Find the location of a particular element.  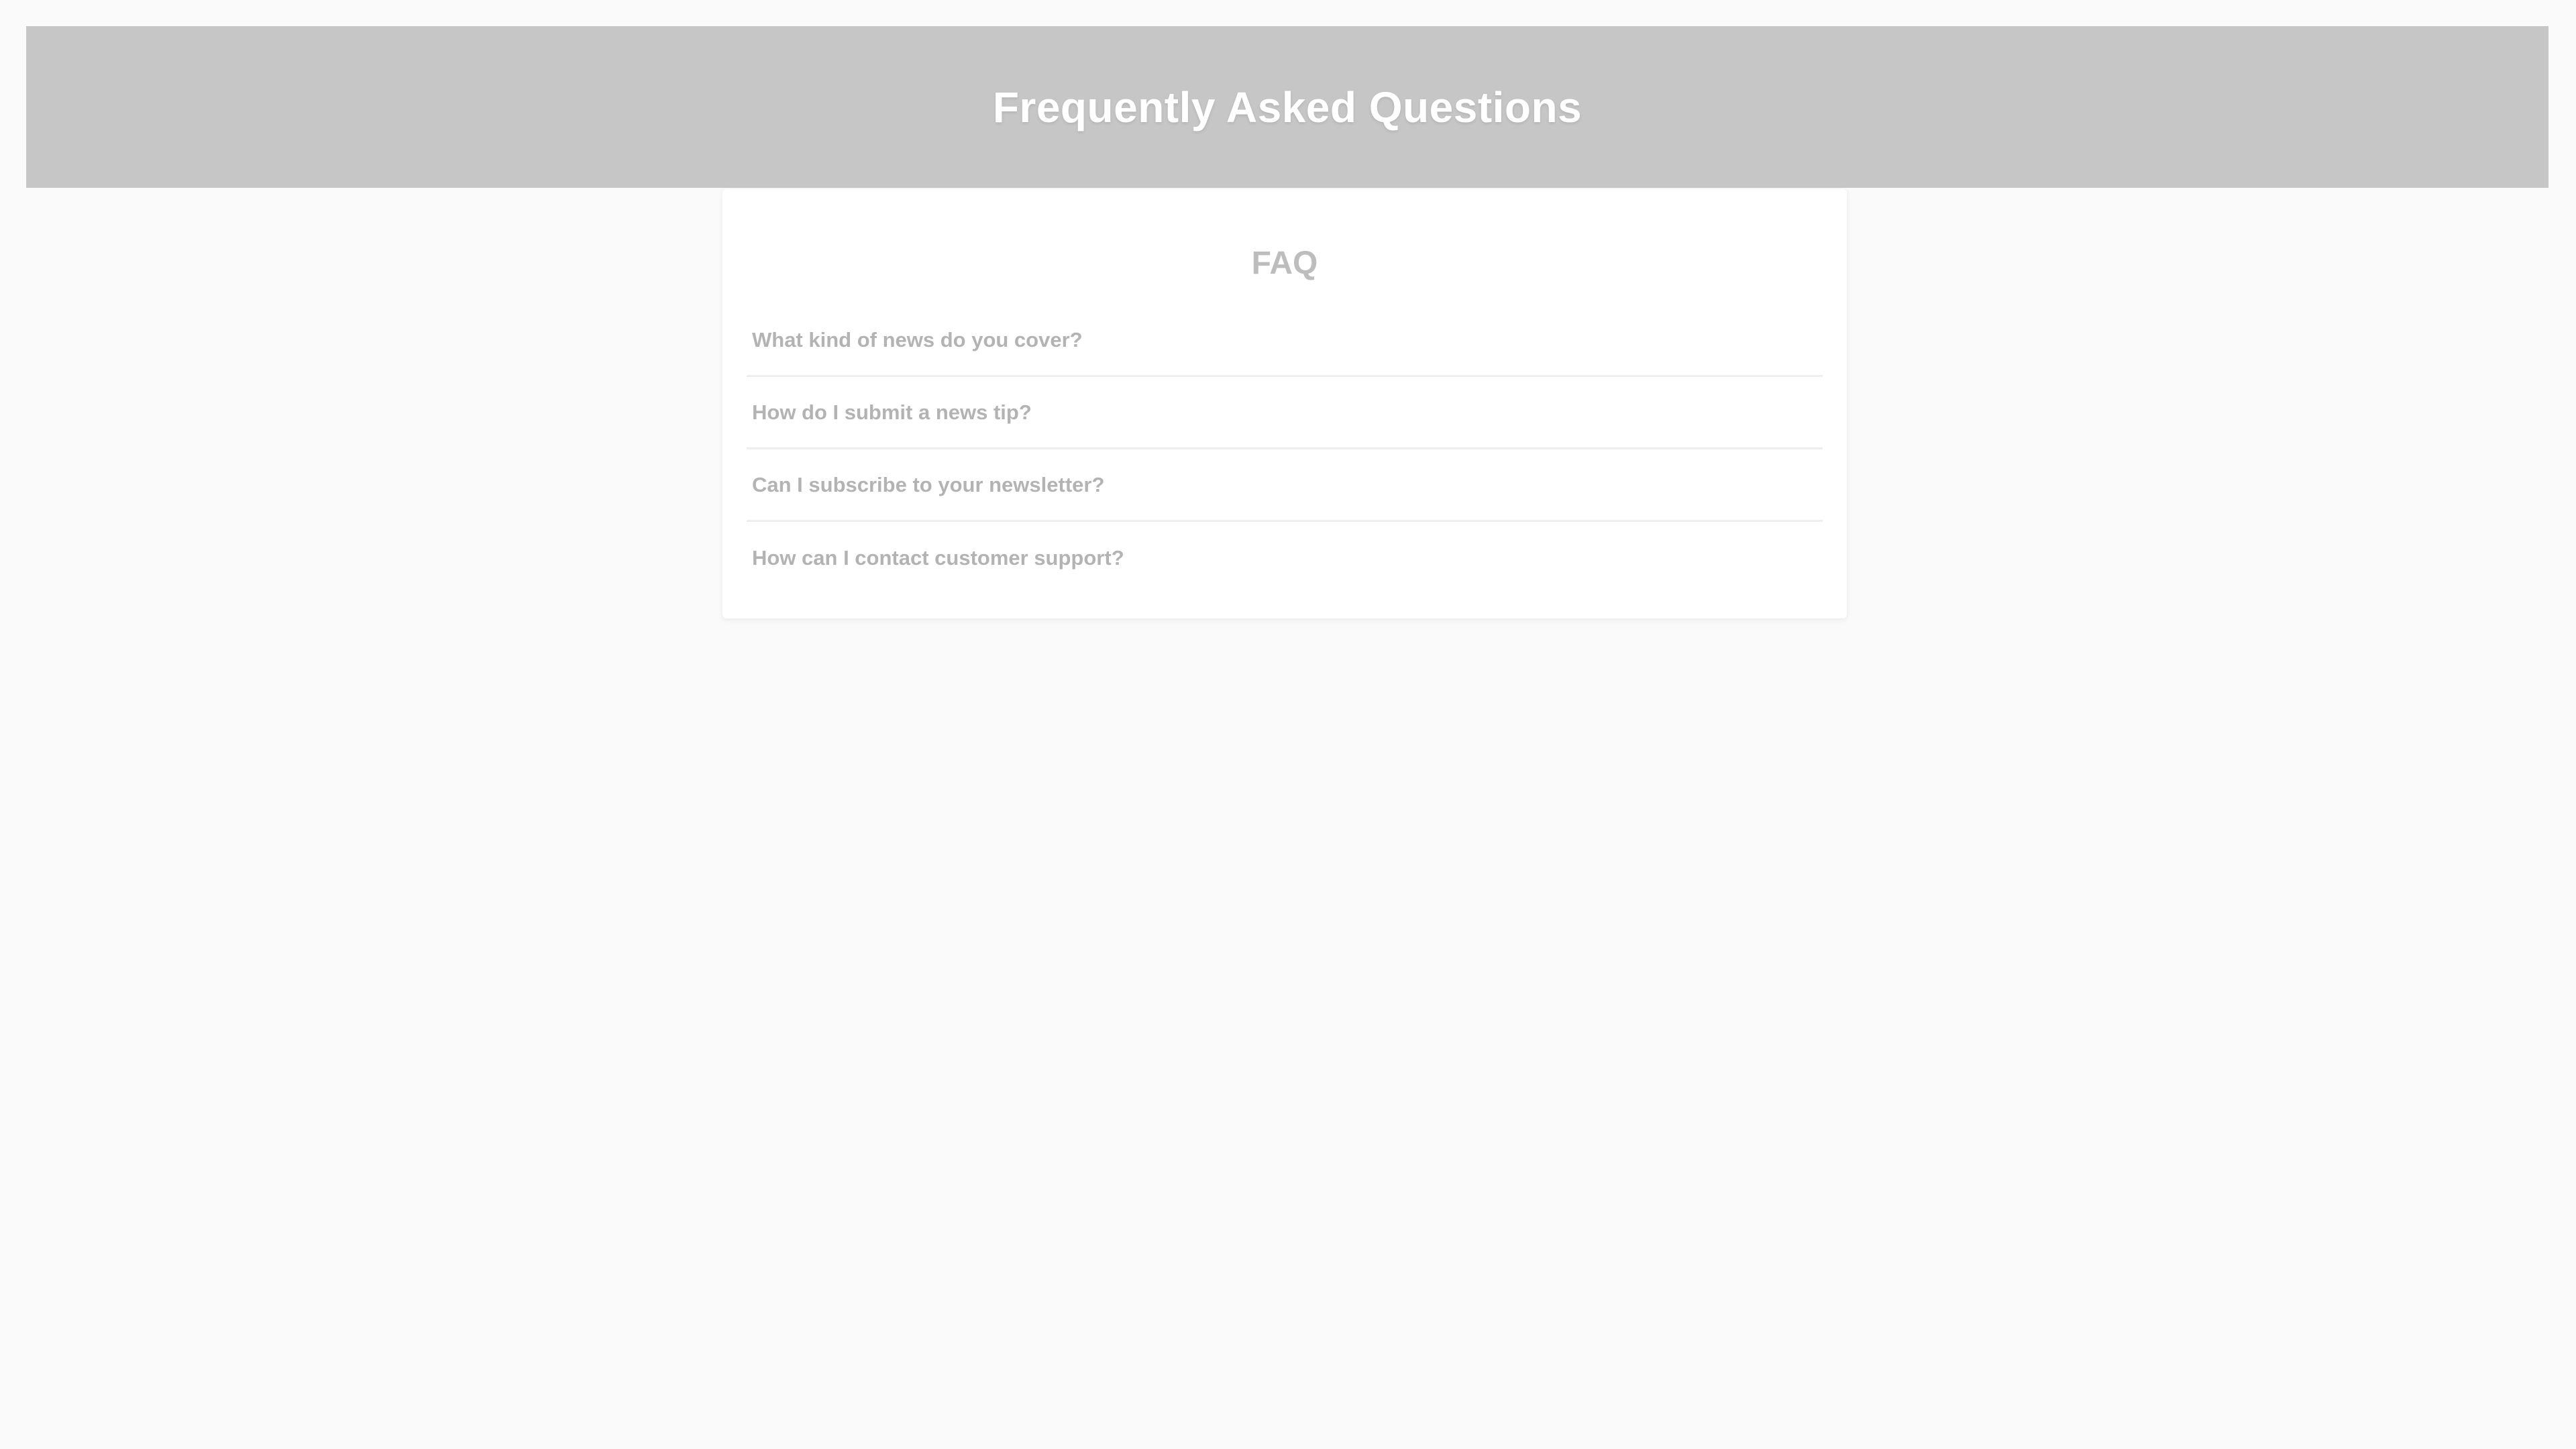

faq-question: What kind of news do you cover? is located at coordinates (917, 339).